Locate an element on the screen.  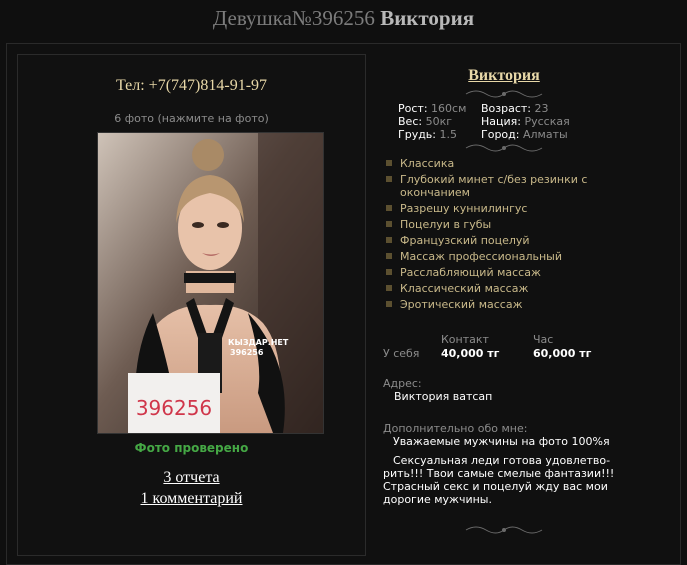
service-label: Классика is located at coordinates (427, 163).